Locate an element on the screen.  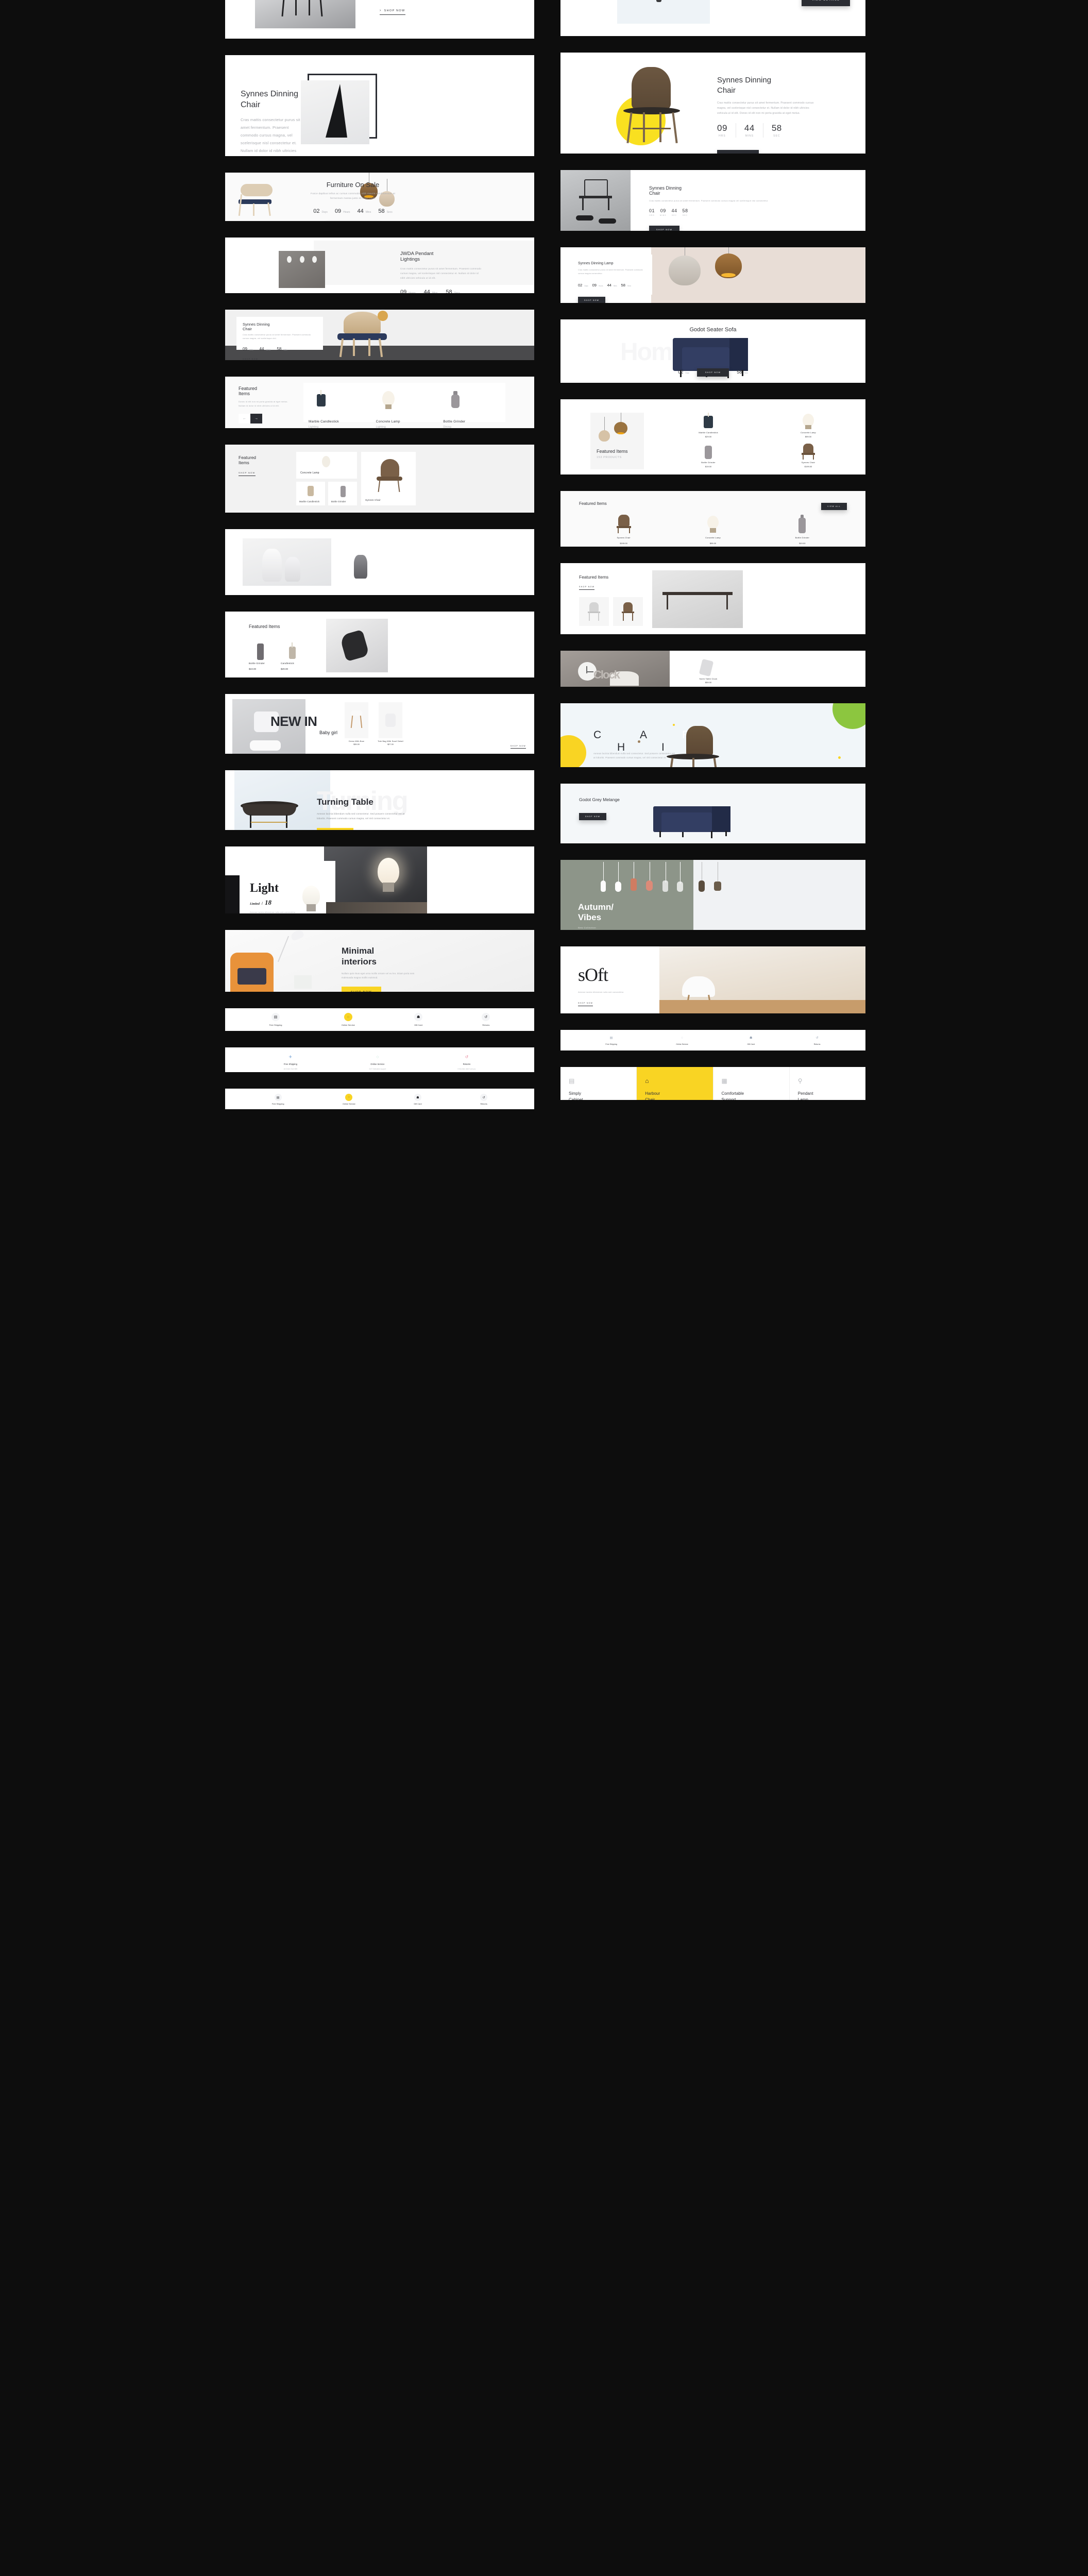
carousel-next-button: → is located at coordinates (256, 418).